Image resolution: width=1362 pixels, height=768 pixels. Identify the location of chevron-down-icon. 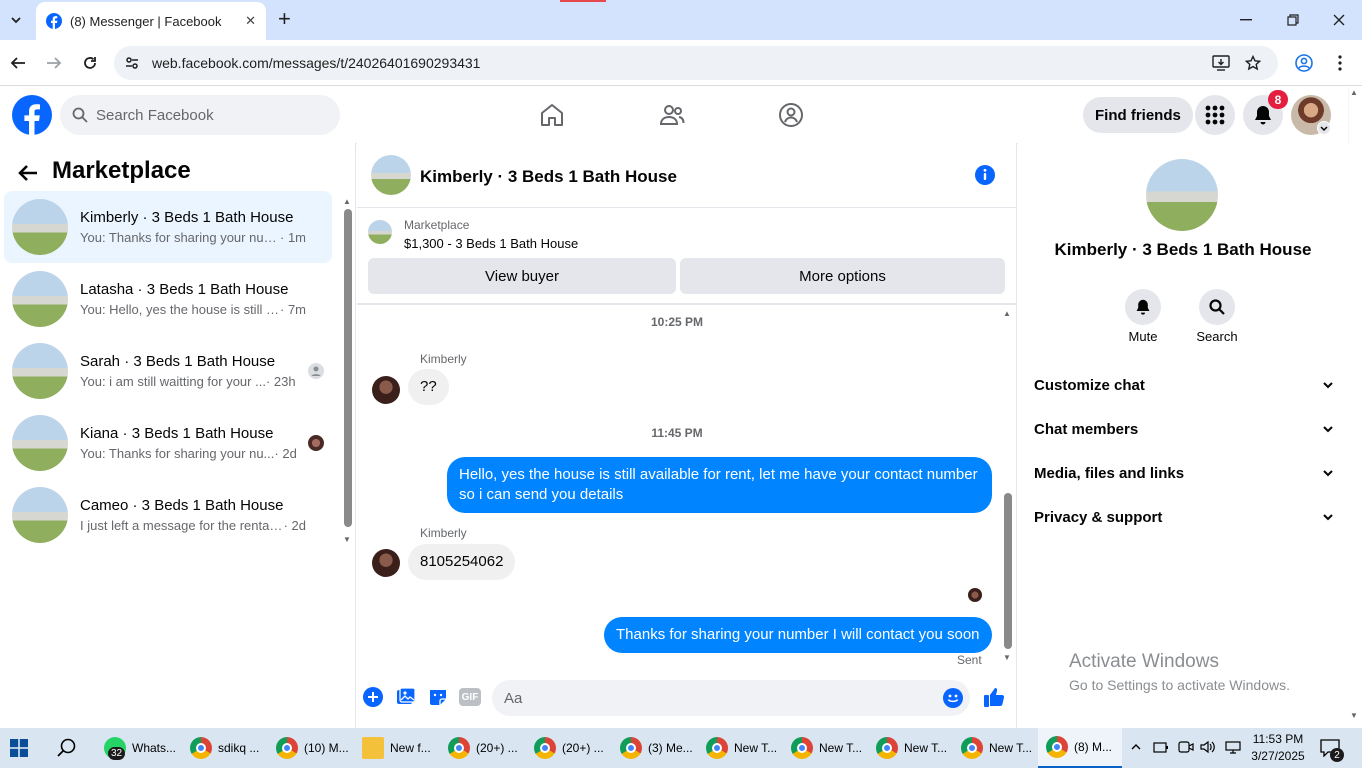
(1328, 429).